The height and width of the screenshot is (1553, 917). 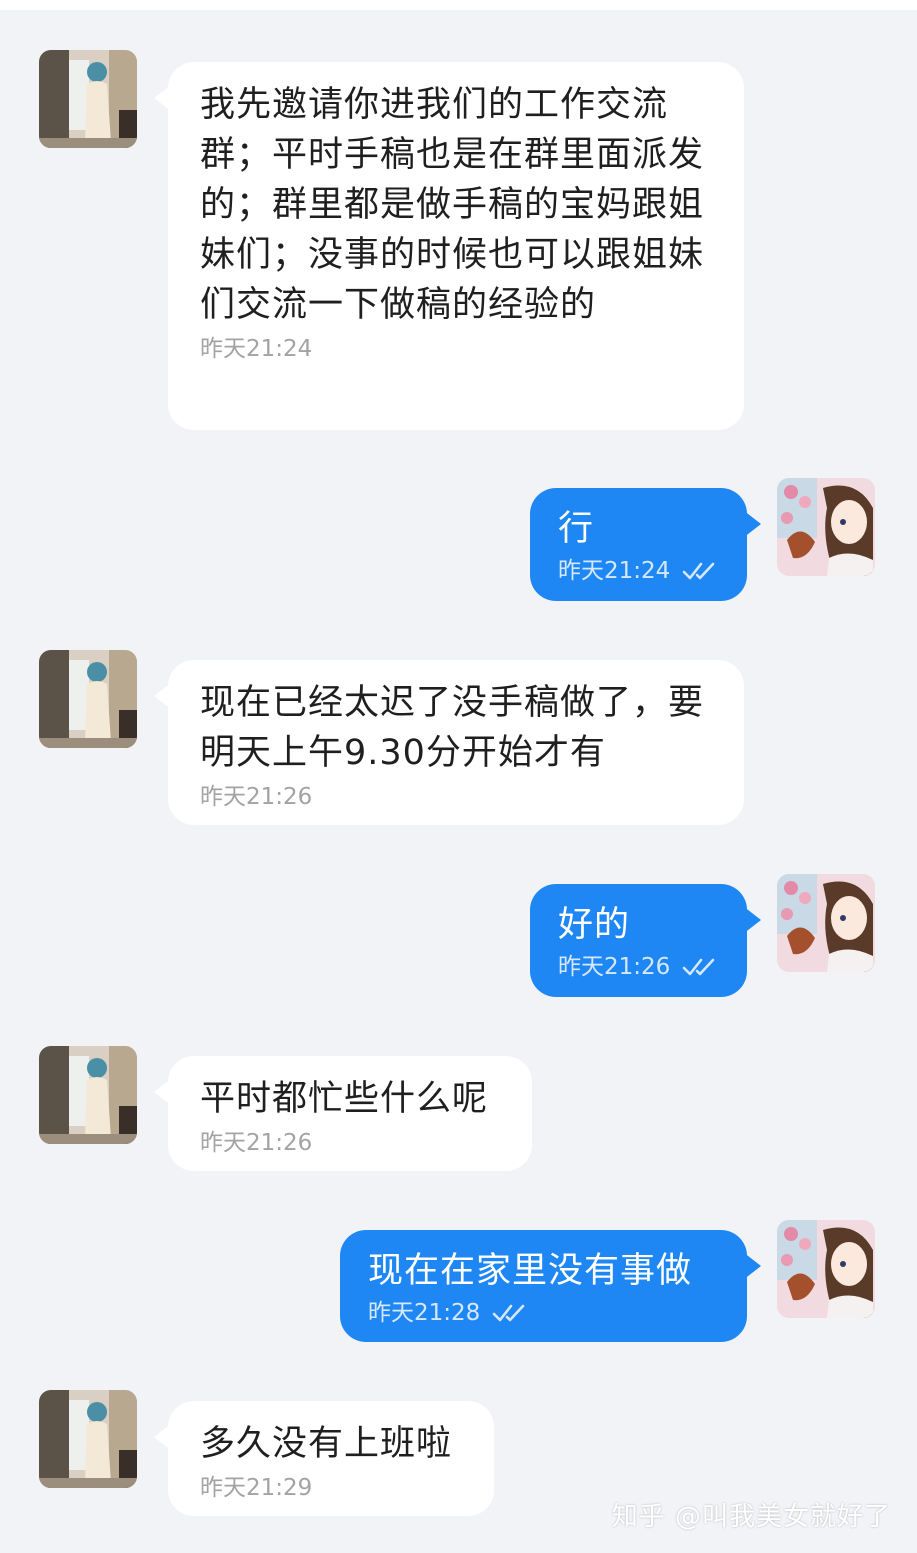 I want to click on incoming-message-bubble: 平时都忙些什么呢 昨天21:26, so click(x=343, y=1113).